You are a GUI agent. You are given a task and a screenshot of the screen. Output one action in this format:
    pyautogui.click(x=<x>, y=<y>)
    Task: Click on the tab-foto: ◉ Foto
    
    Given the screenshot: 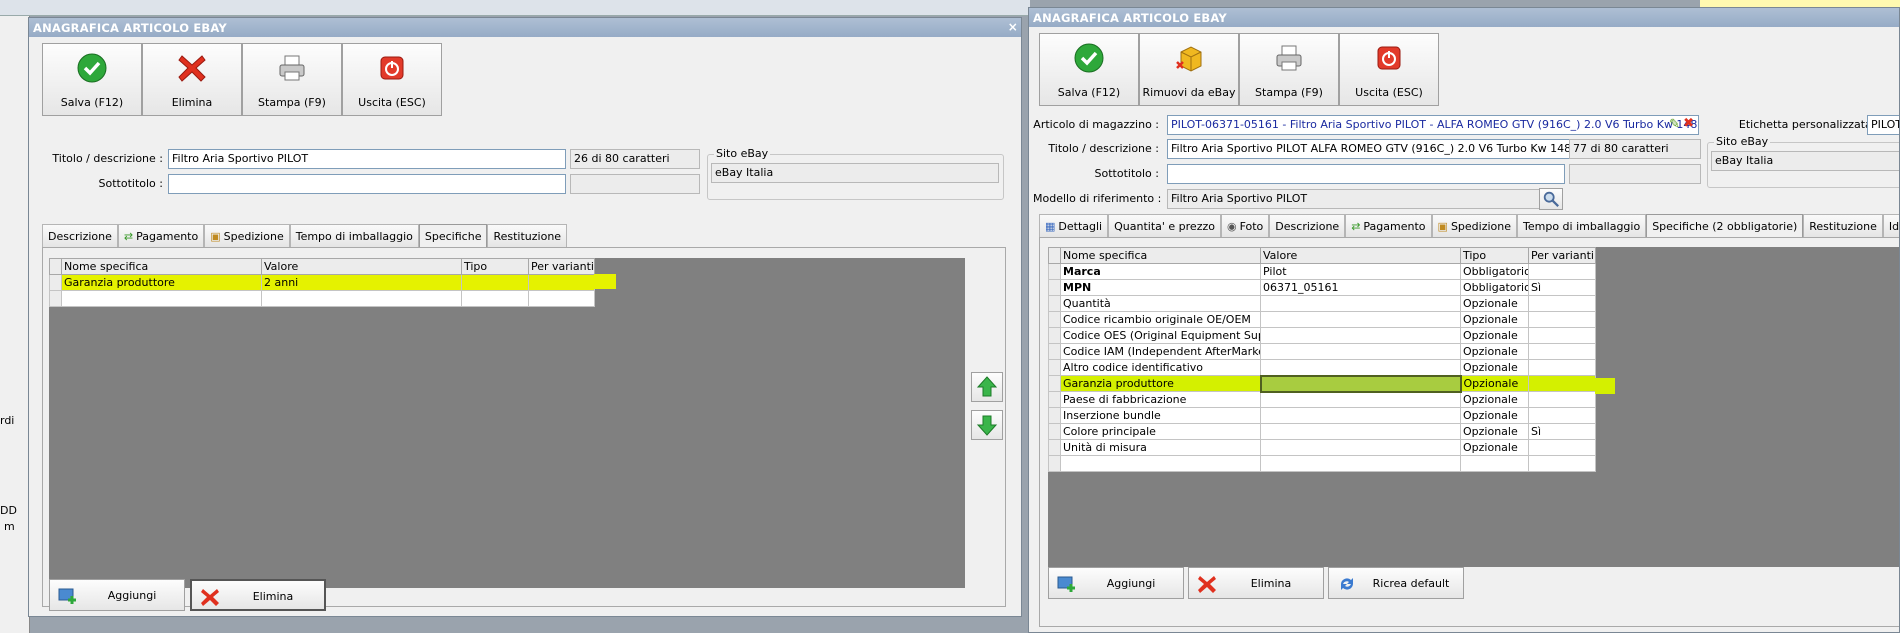 What is the action you would take?
    pyautogui.click(x=1245, y=226)
    